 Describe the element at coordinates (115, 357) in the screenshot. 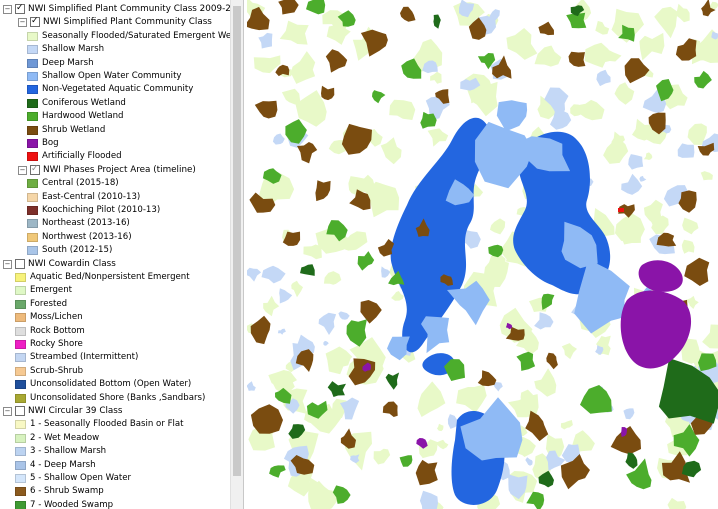

I see `legend-item: Streambed (Intermittent)` at that location.